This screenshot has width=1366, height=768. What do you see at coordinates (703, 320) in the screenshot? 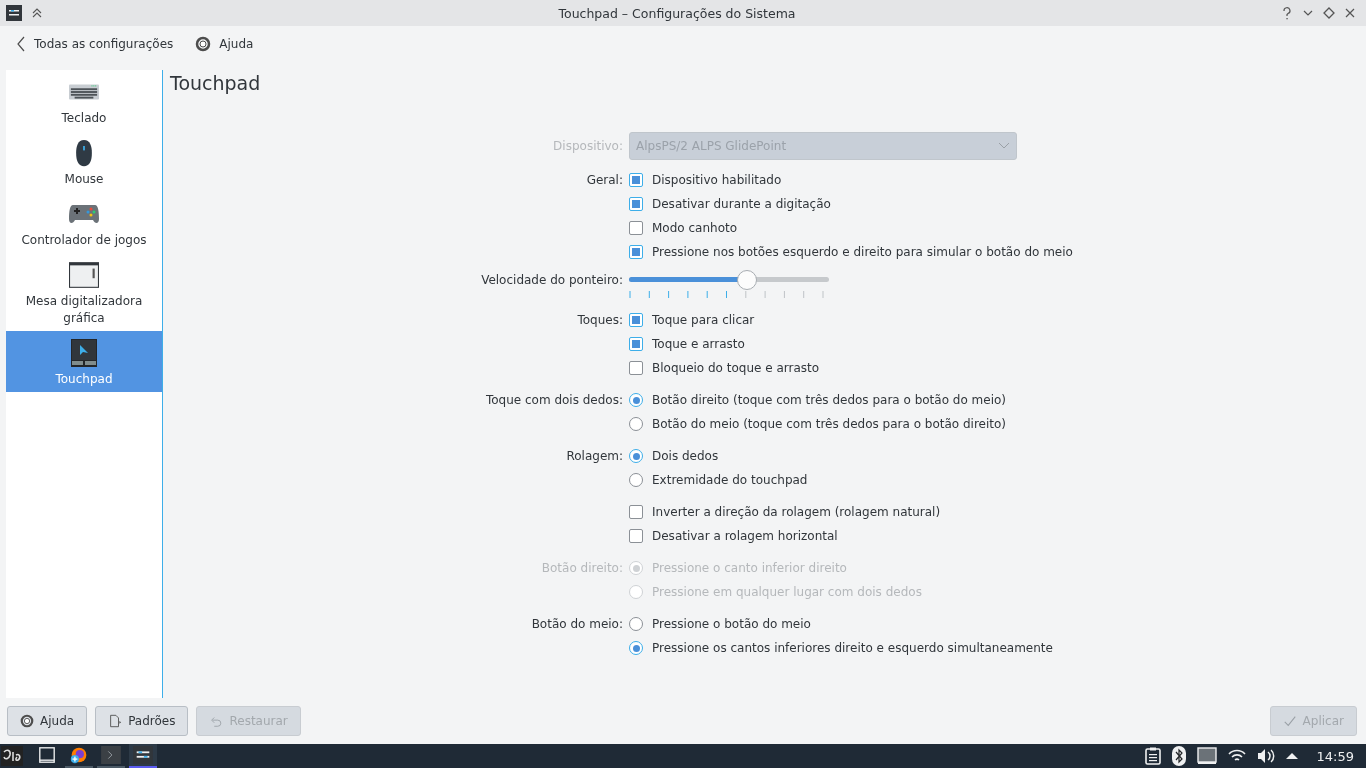
I see `option-label: Toque para clicar` at bounding box center [703, 320].